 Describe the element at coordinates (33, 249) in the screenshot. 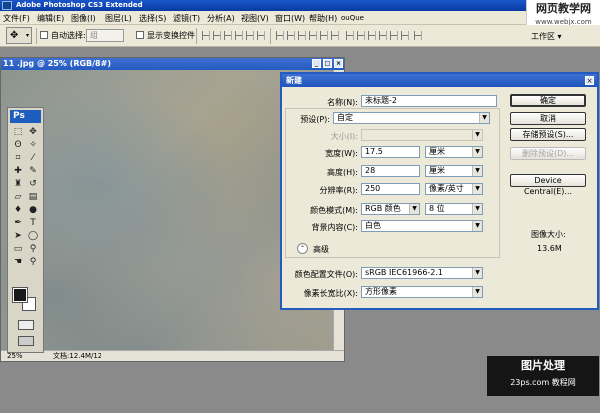

I see `eyedropper-icon: ⚲` at that location.